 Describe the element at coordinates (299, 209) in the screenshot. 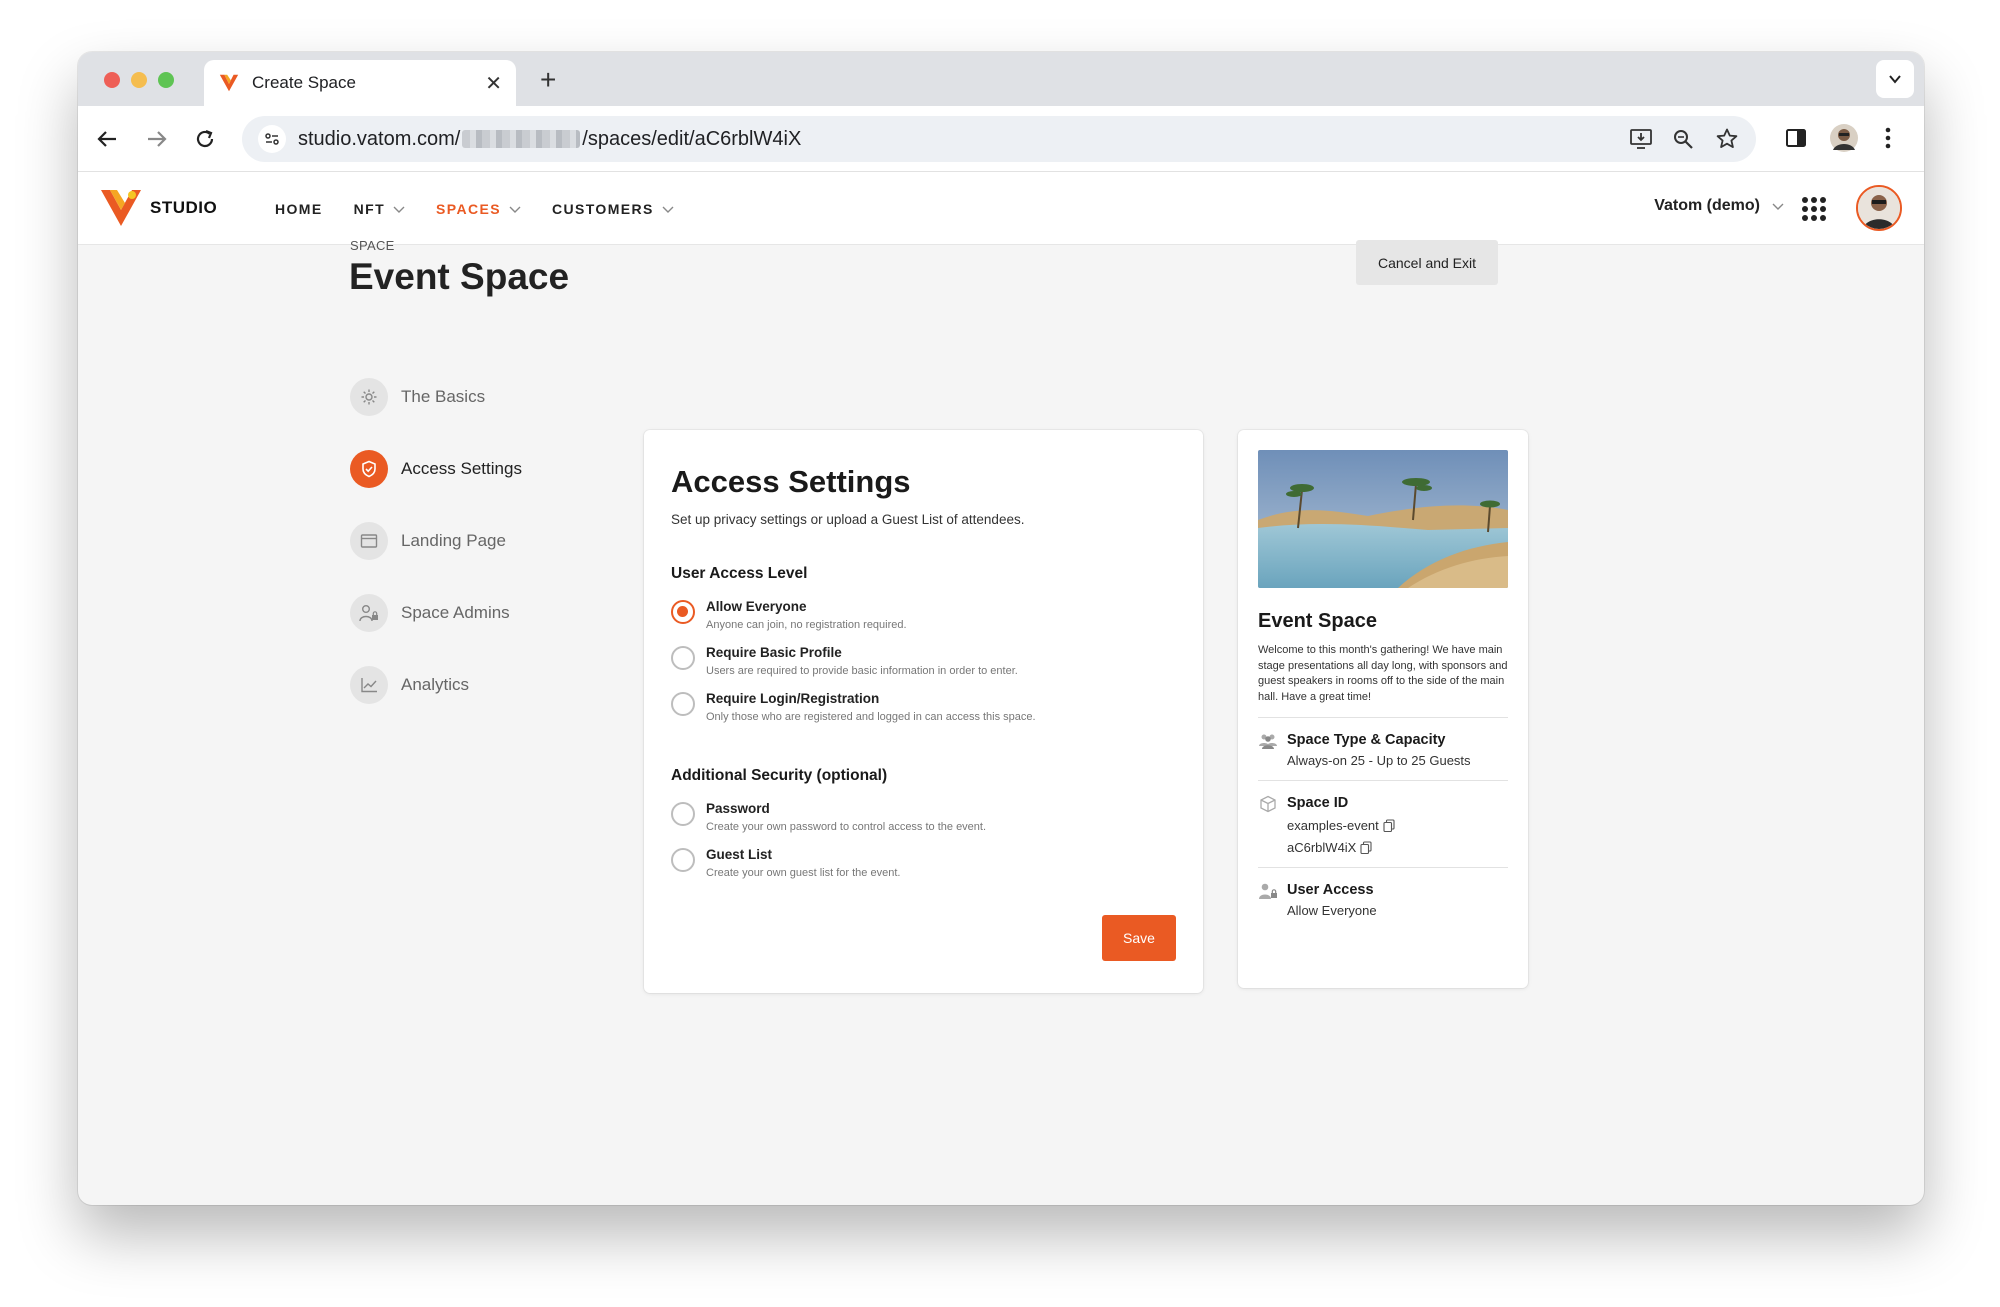

I see `nav-home: HOME` at that location.